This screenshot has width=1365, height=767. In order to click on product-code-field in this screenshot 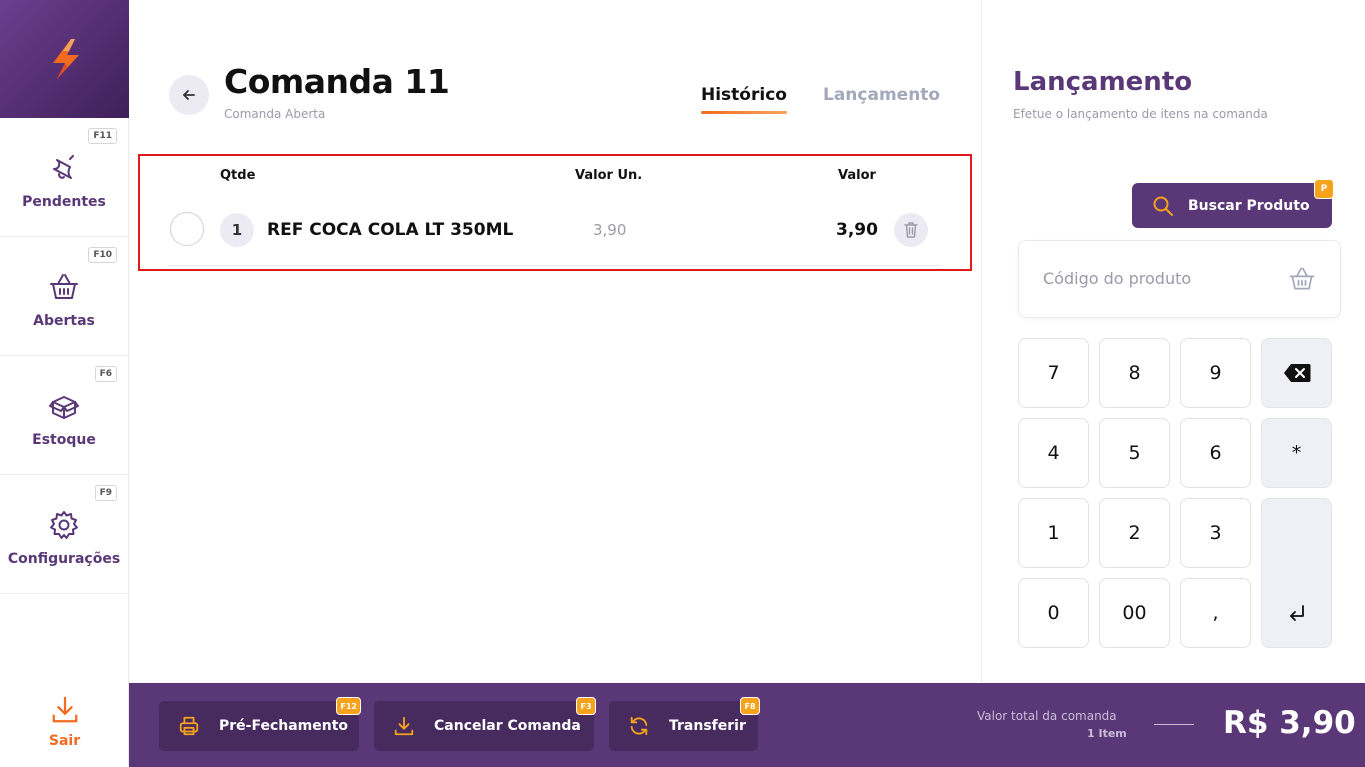, I will do `click(1179, 279)`.